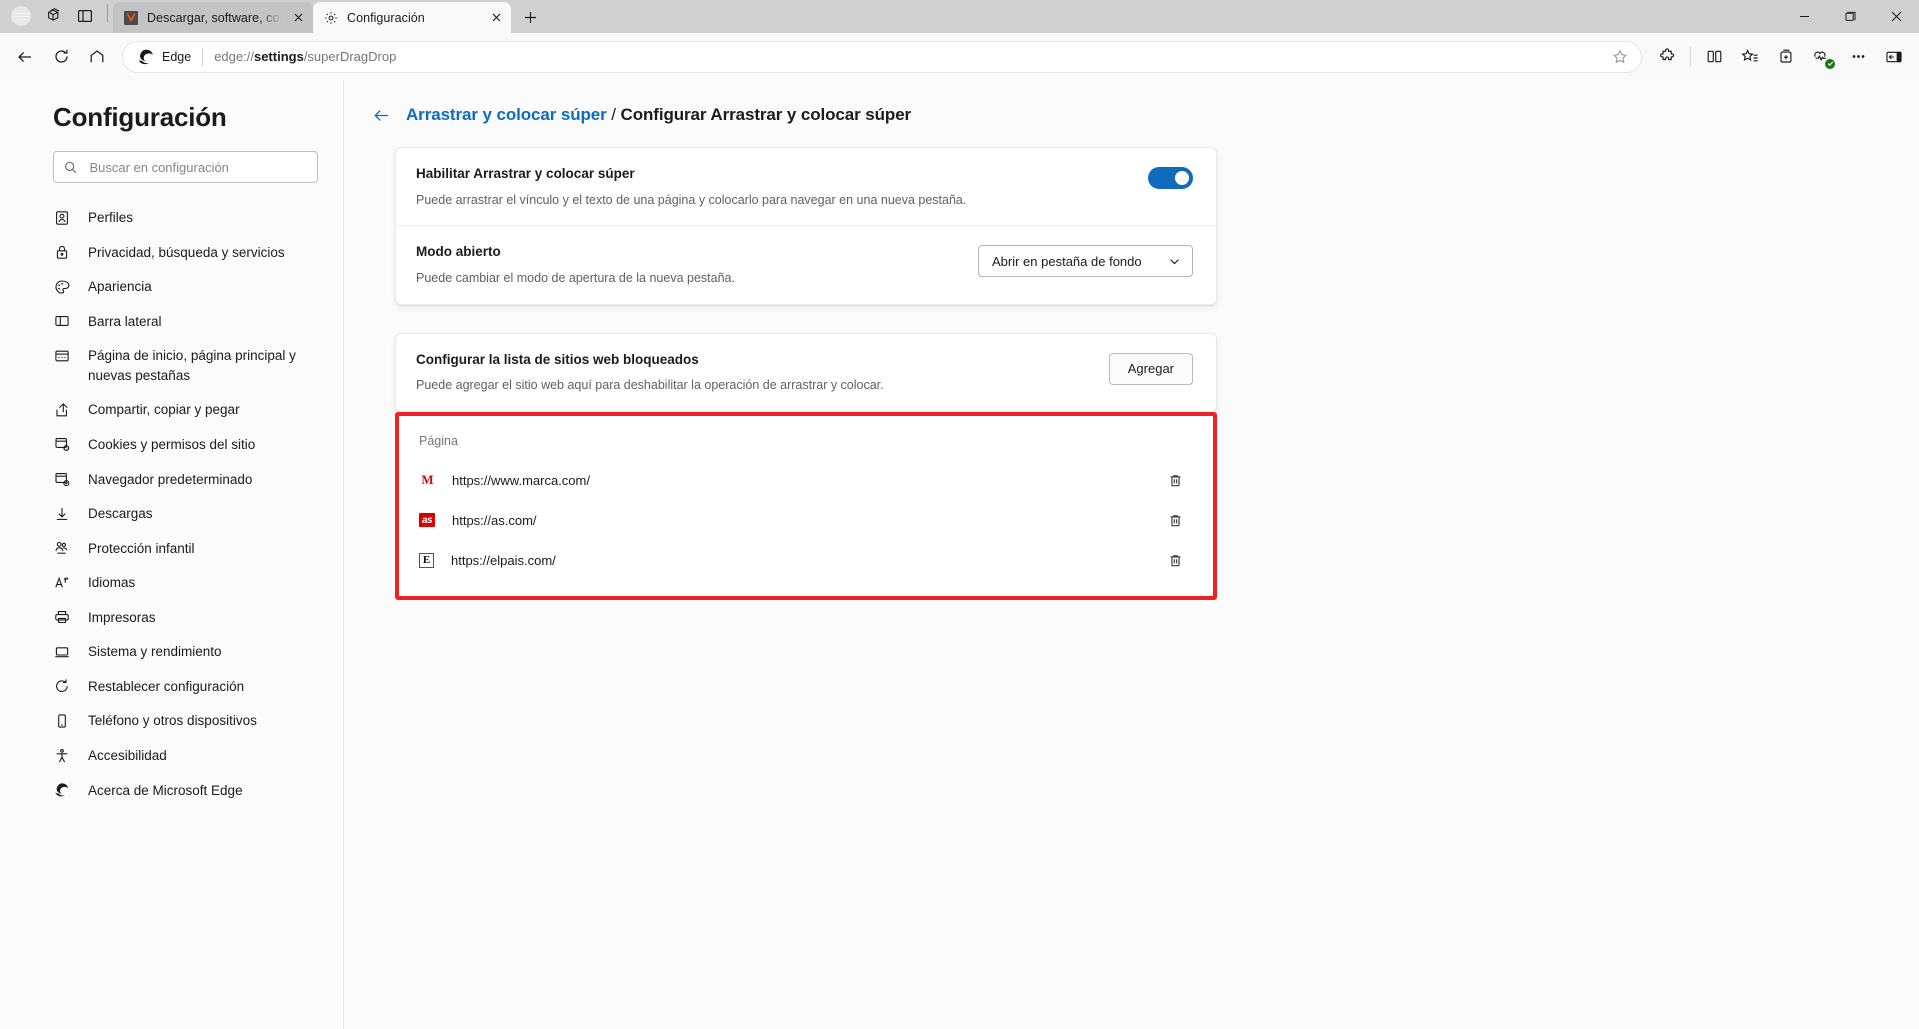 The image size is (1919, 1029). I want to click on sidebar-item-label: Cookies y permisos del sitio, so click(172, 444).